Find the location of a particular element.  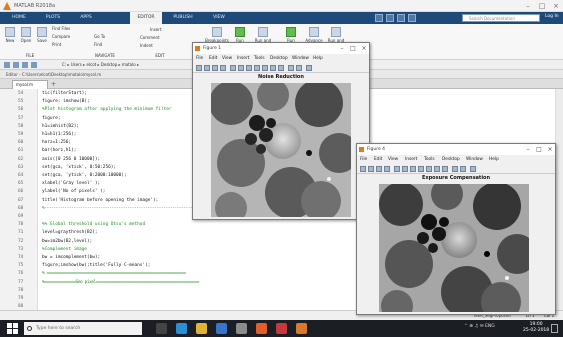

go-to-button: Go To is located at coordinates (106, 36).